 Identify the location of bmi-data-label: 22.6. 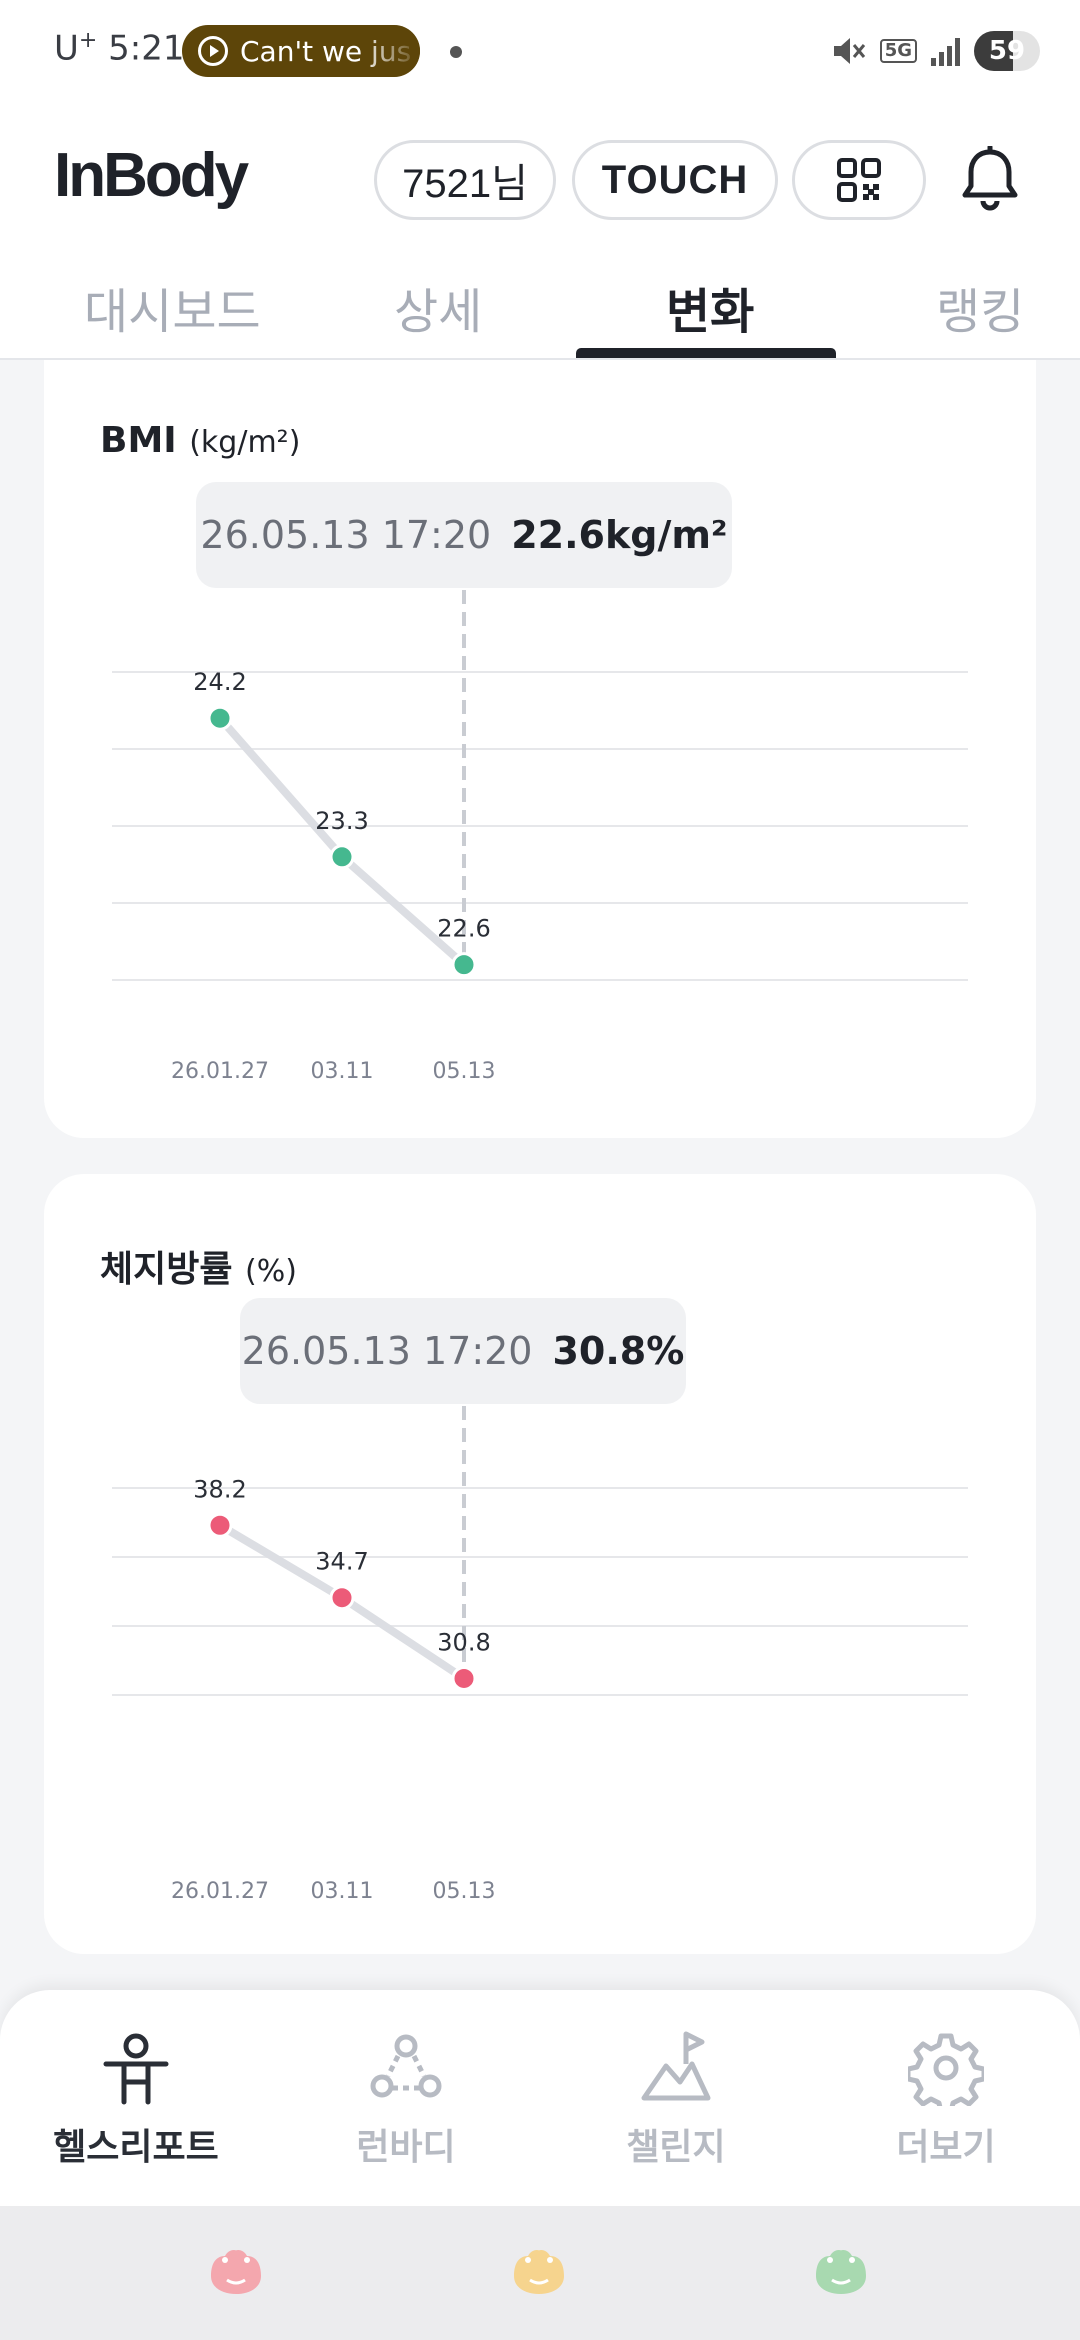
(463, 929).